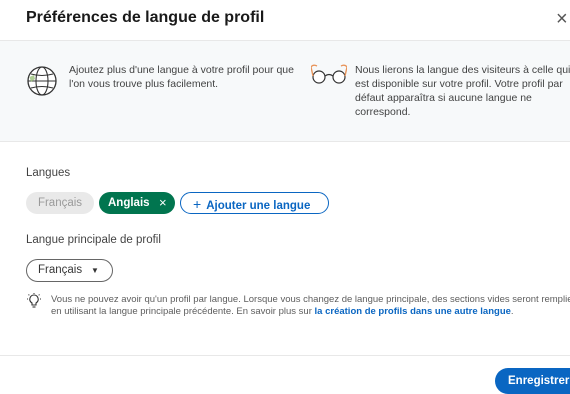 This screenshot has width=570, height=394. What do you see at coordinates (163, 203) in the screenshot?
I see `remove-icon: ×` at bounding box center [163, 203].